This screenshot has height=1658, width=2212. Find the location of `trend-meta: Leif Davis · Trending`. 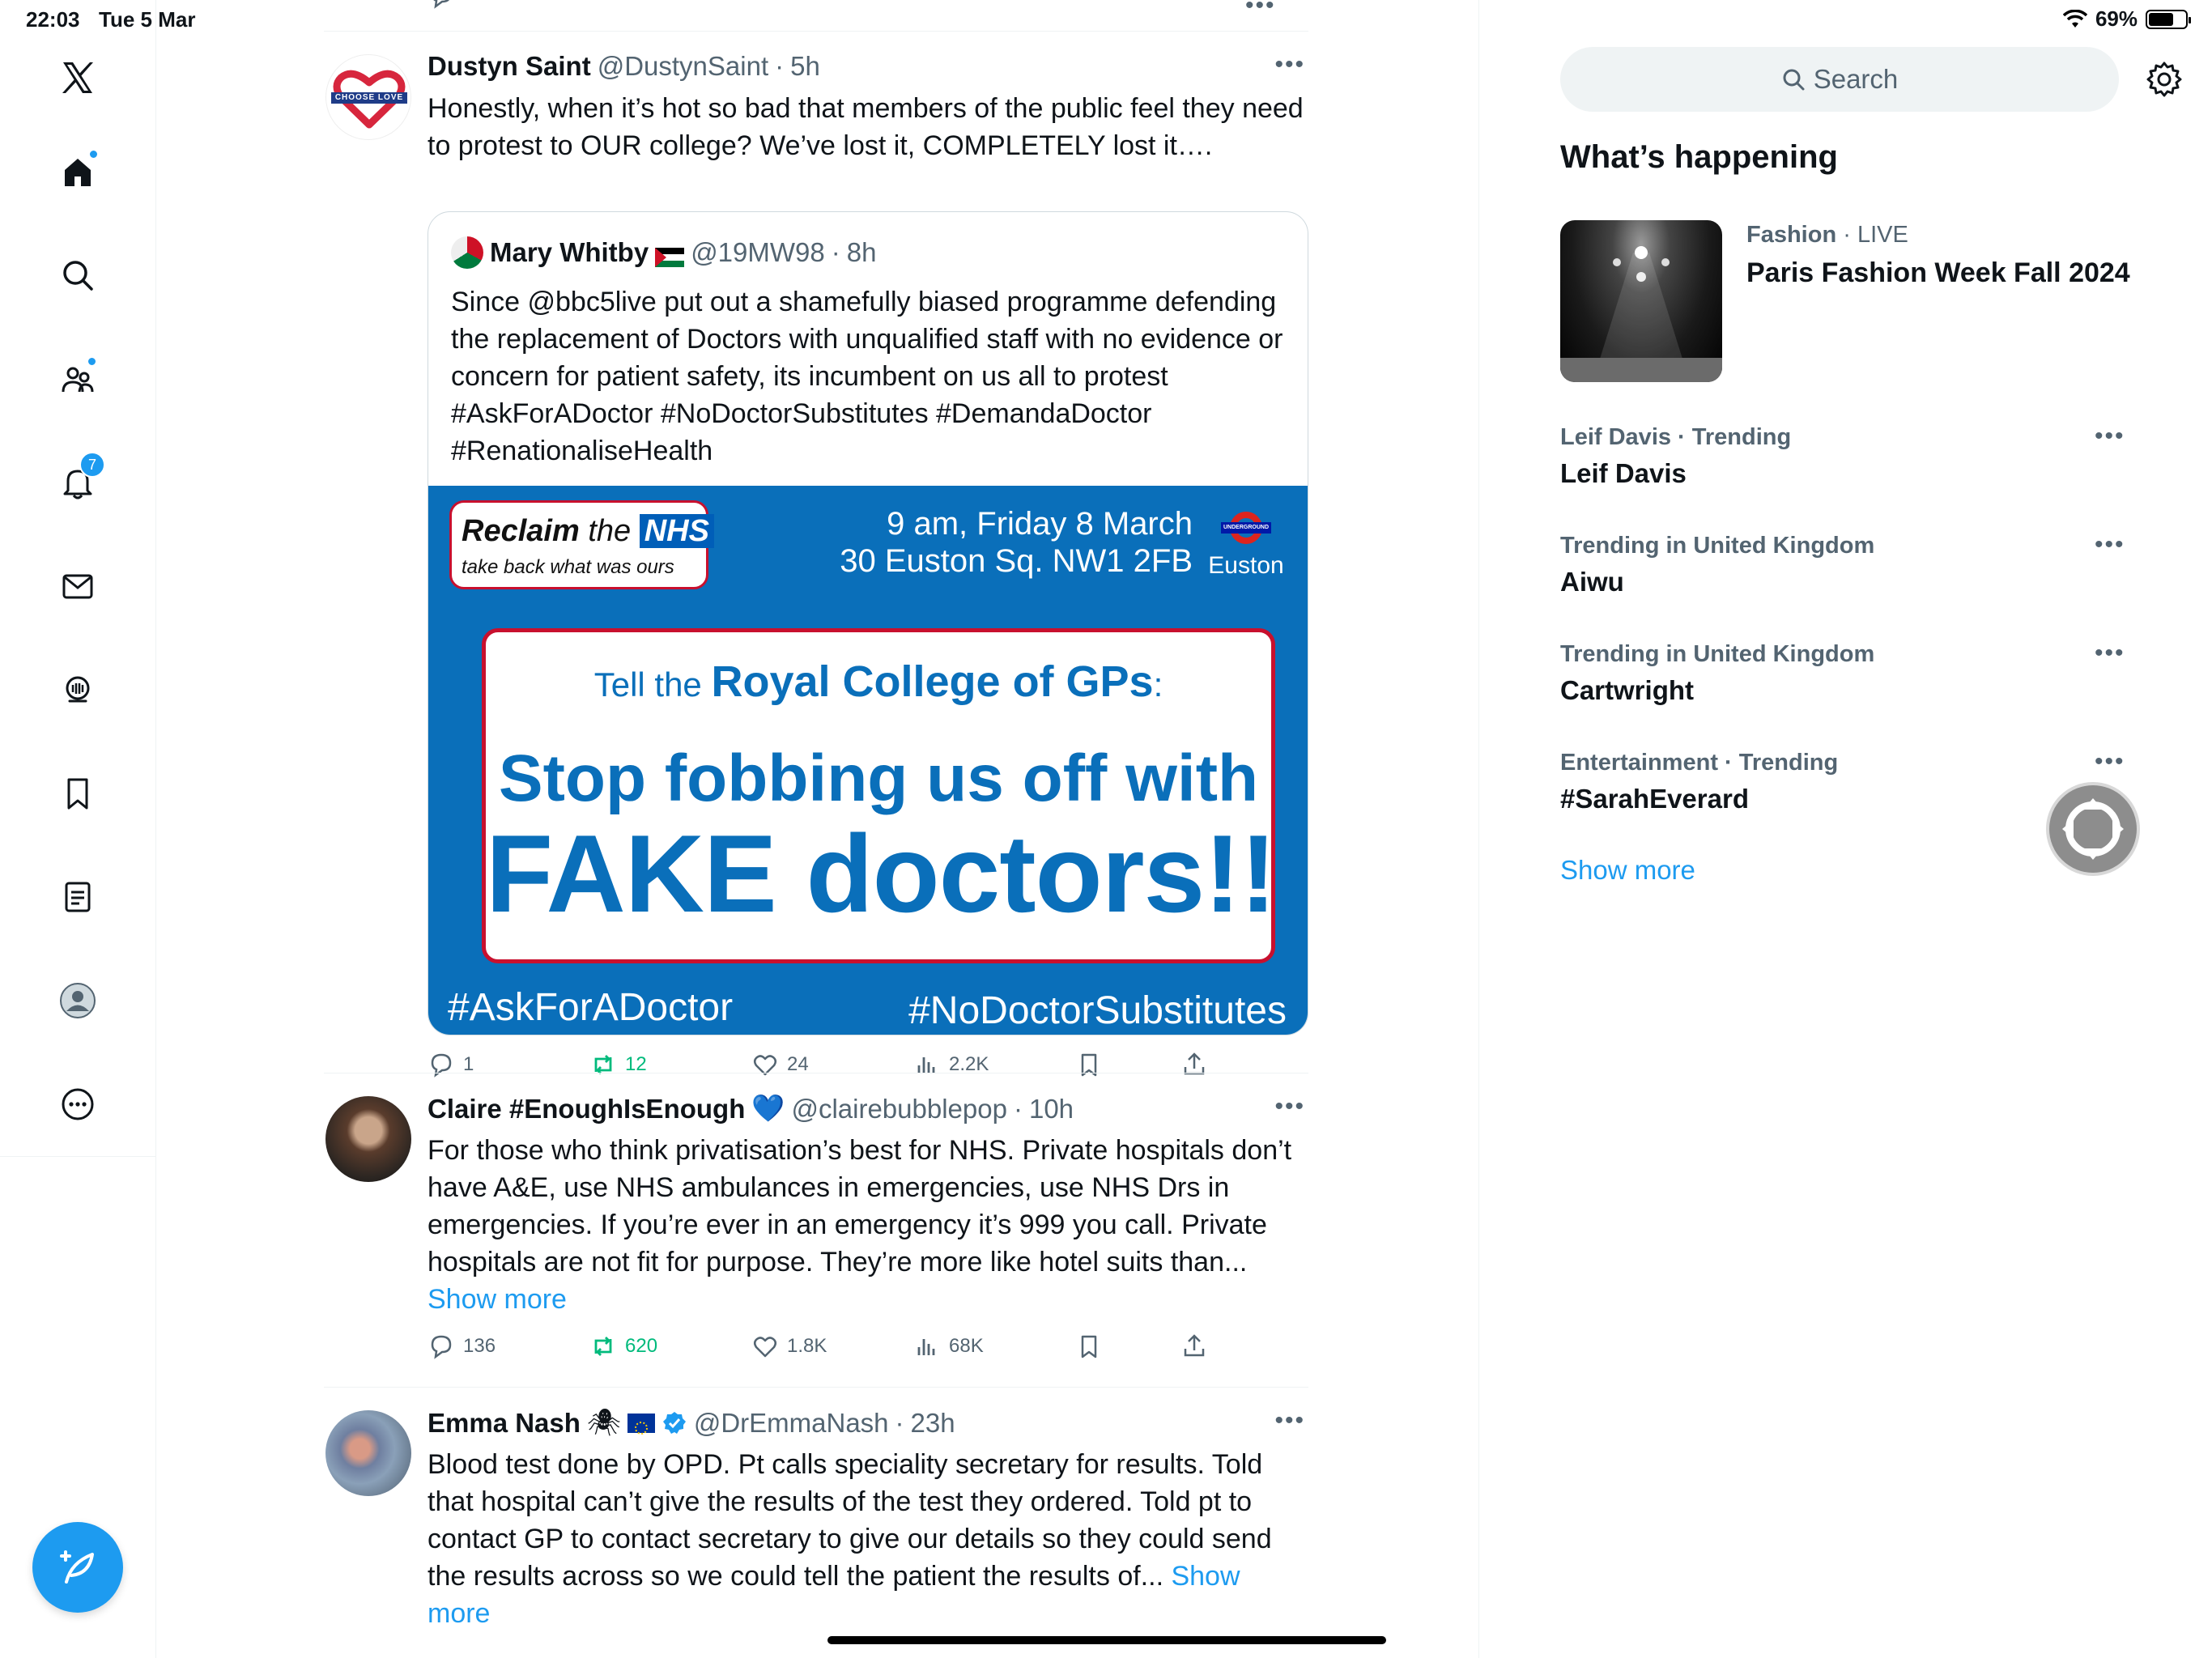

trend-meta: Leif Davis · Trending is located at coordinates (1676, 437).